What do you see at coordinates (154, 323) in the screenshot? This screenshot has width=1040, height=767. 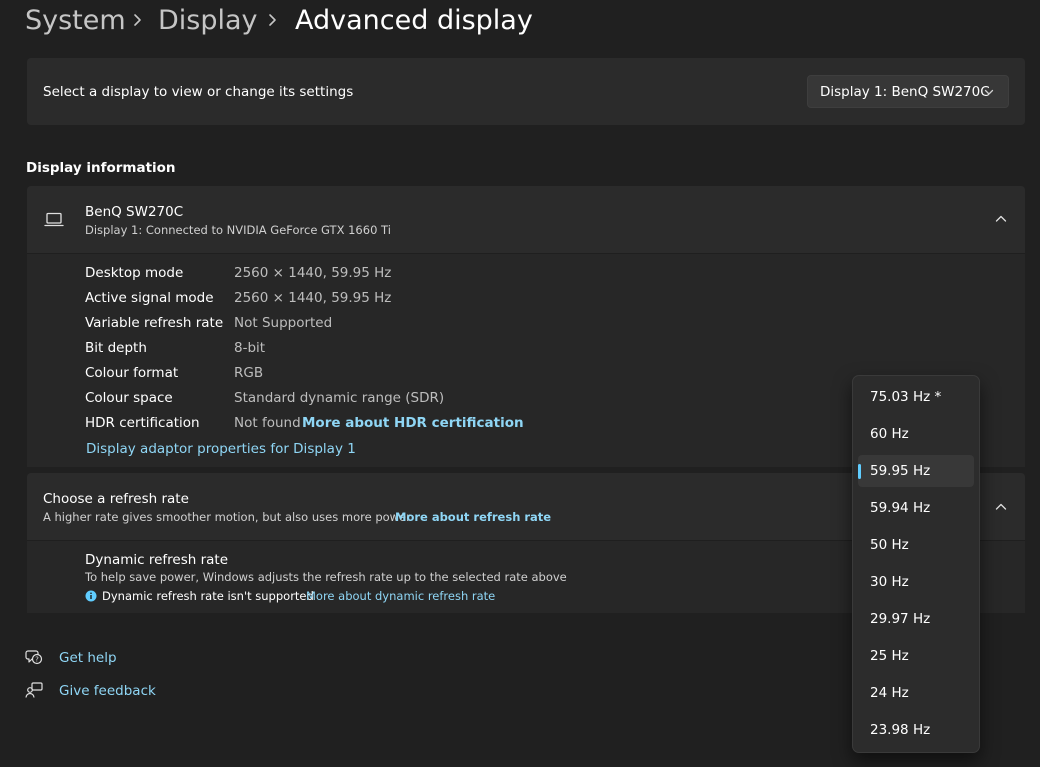 I see `info-label-variable-refresh-rate: Variable refresh rate` at bounding box center [154, 323].